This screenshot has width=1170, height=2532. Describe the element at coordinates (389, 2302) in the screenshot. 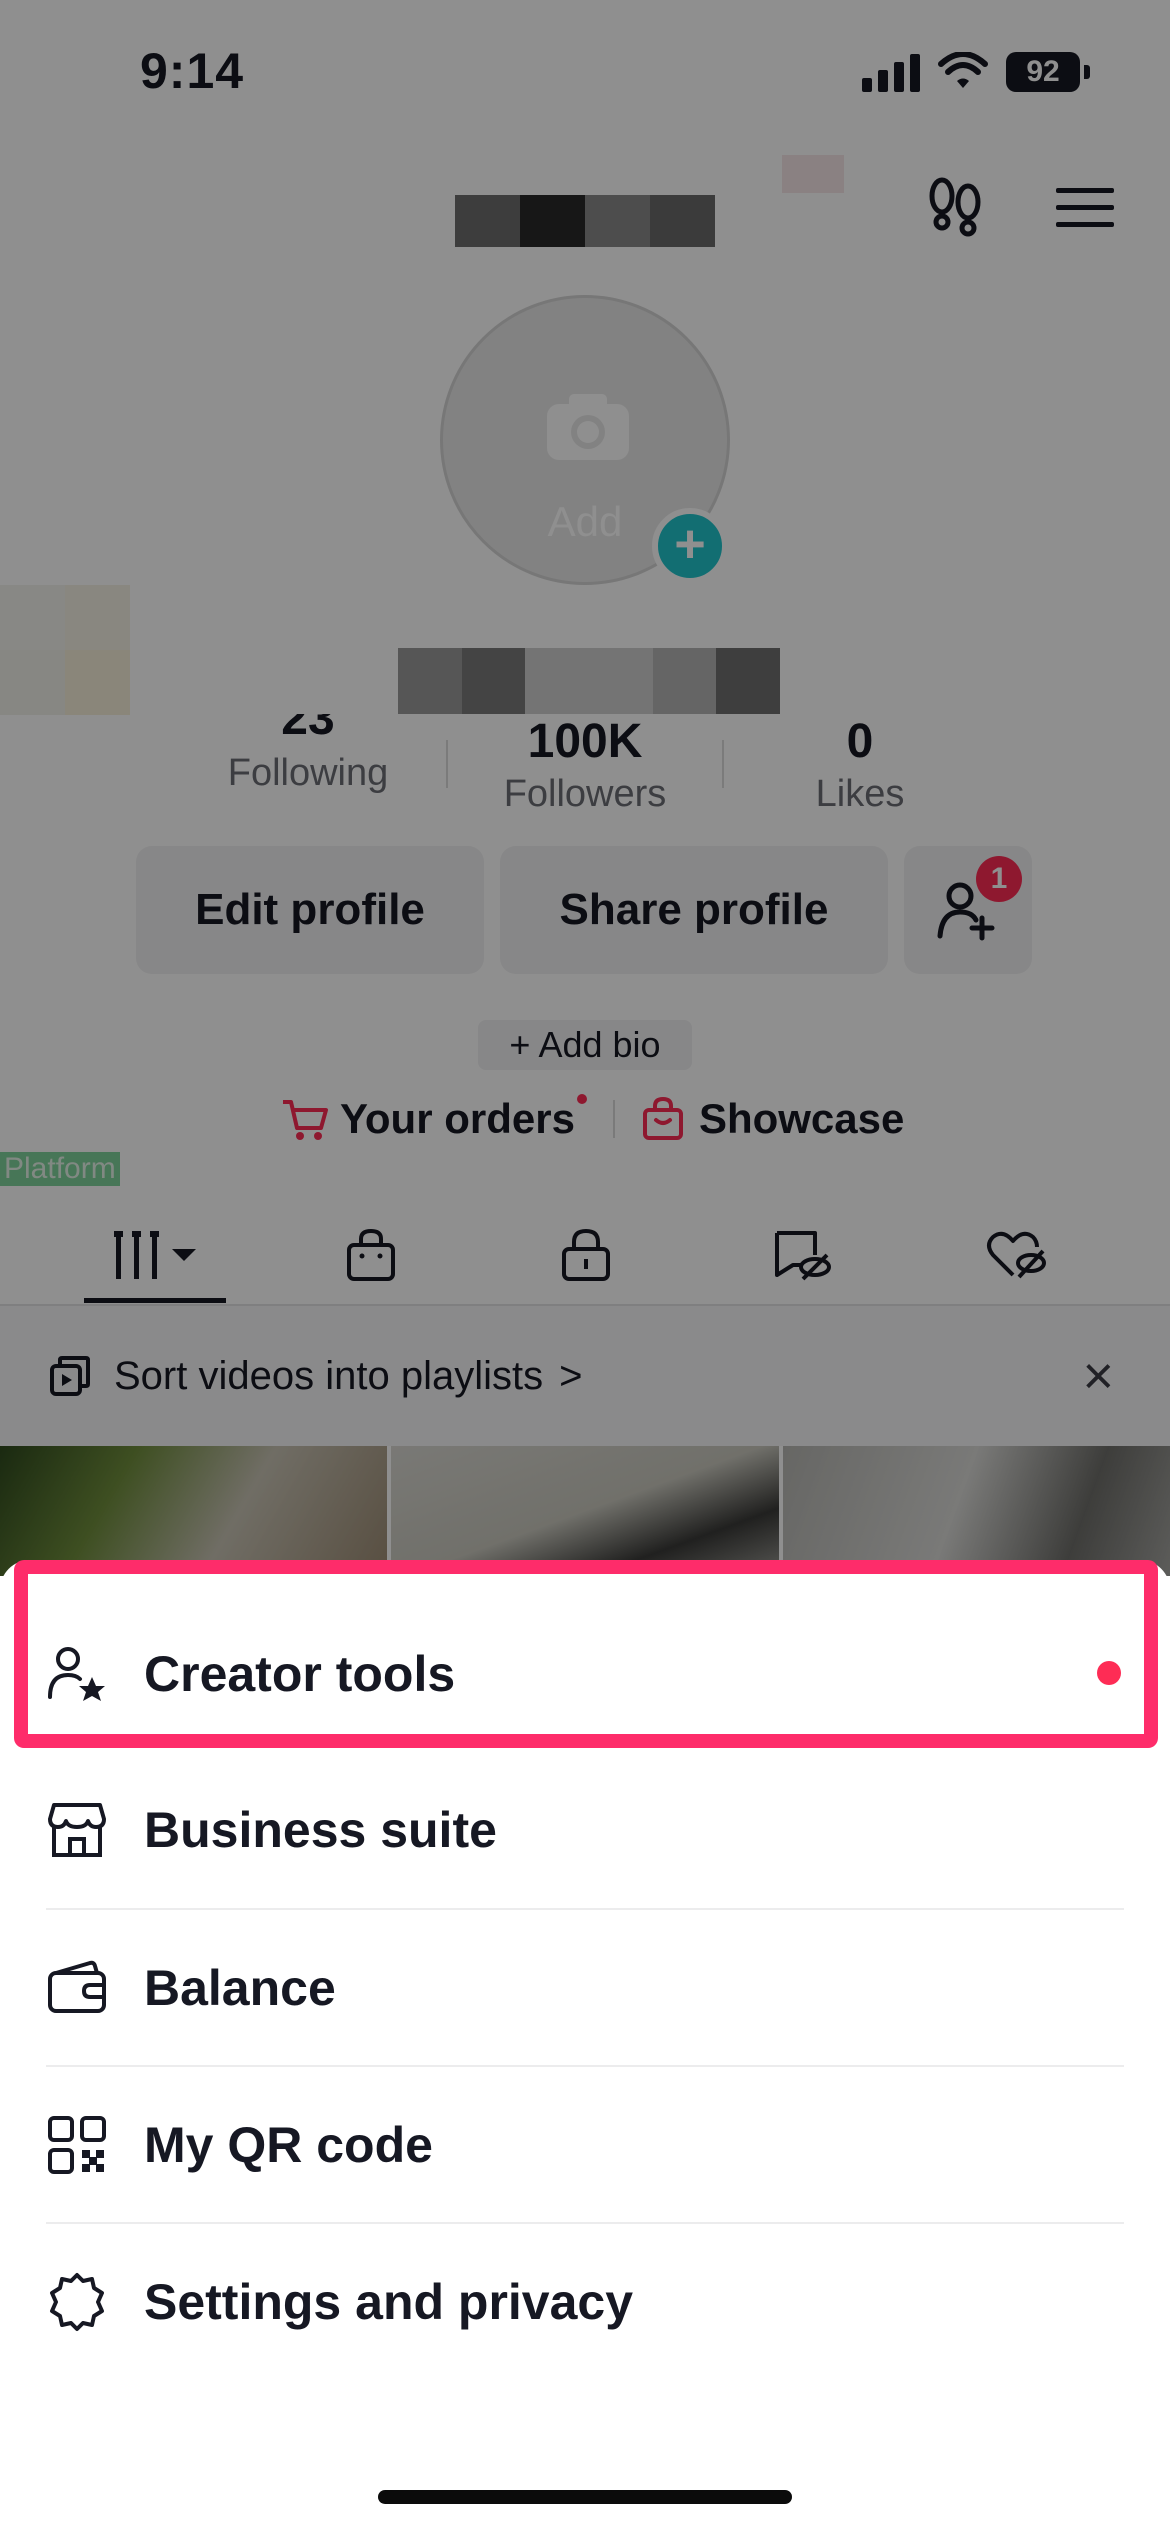

I see `menu-item-label: Settings and privacy` at that location.